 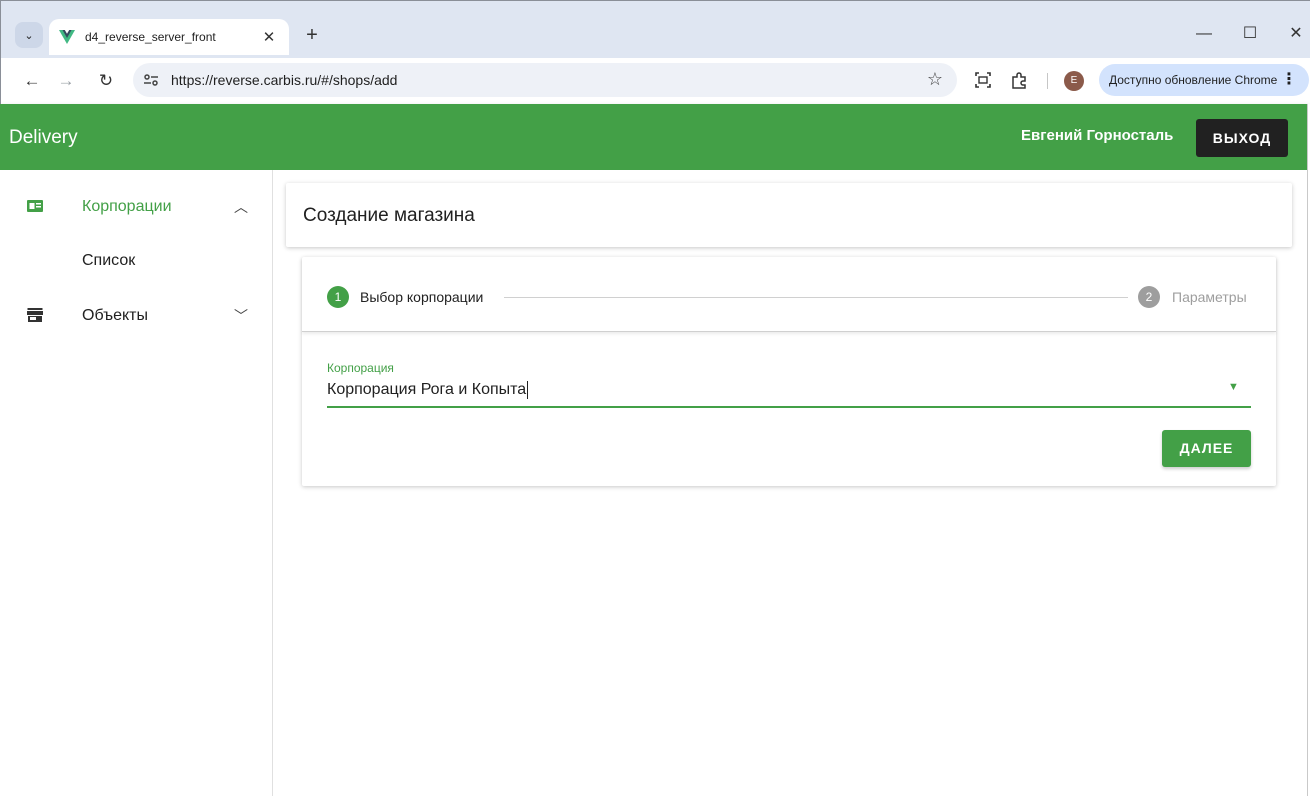 I want to click on step-2-label: Параметры, so click(x=1209, y=297).